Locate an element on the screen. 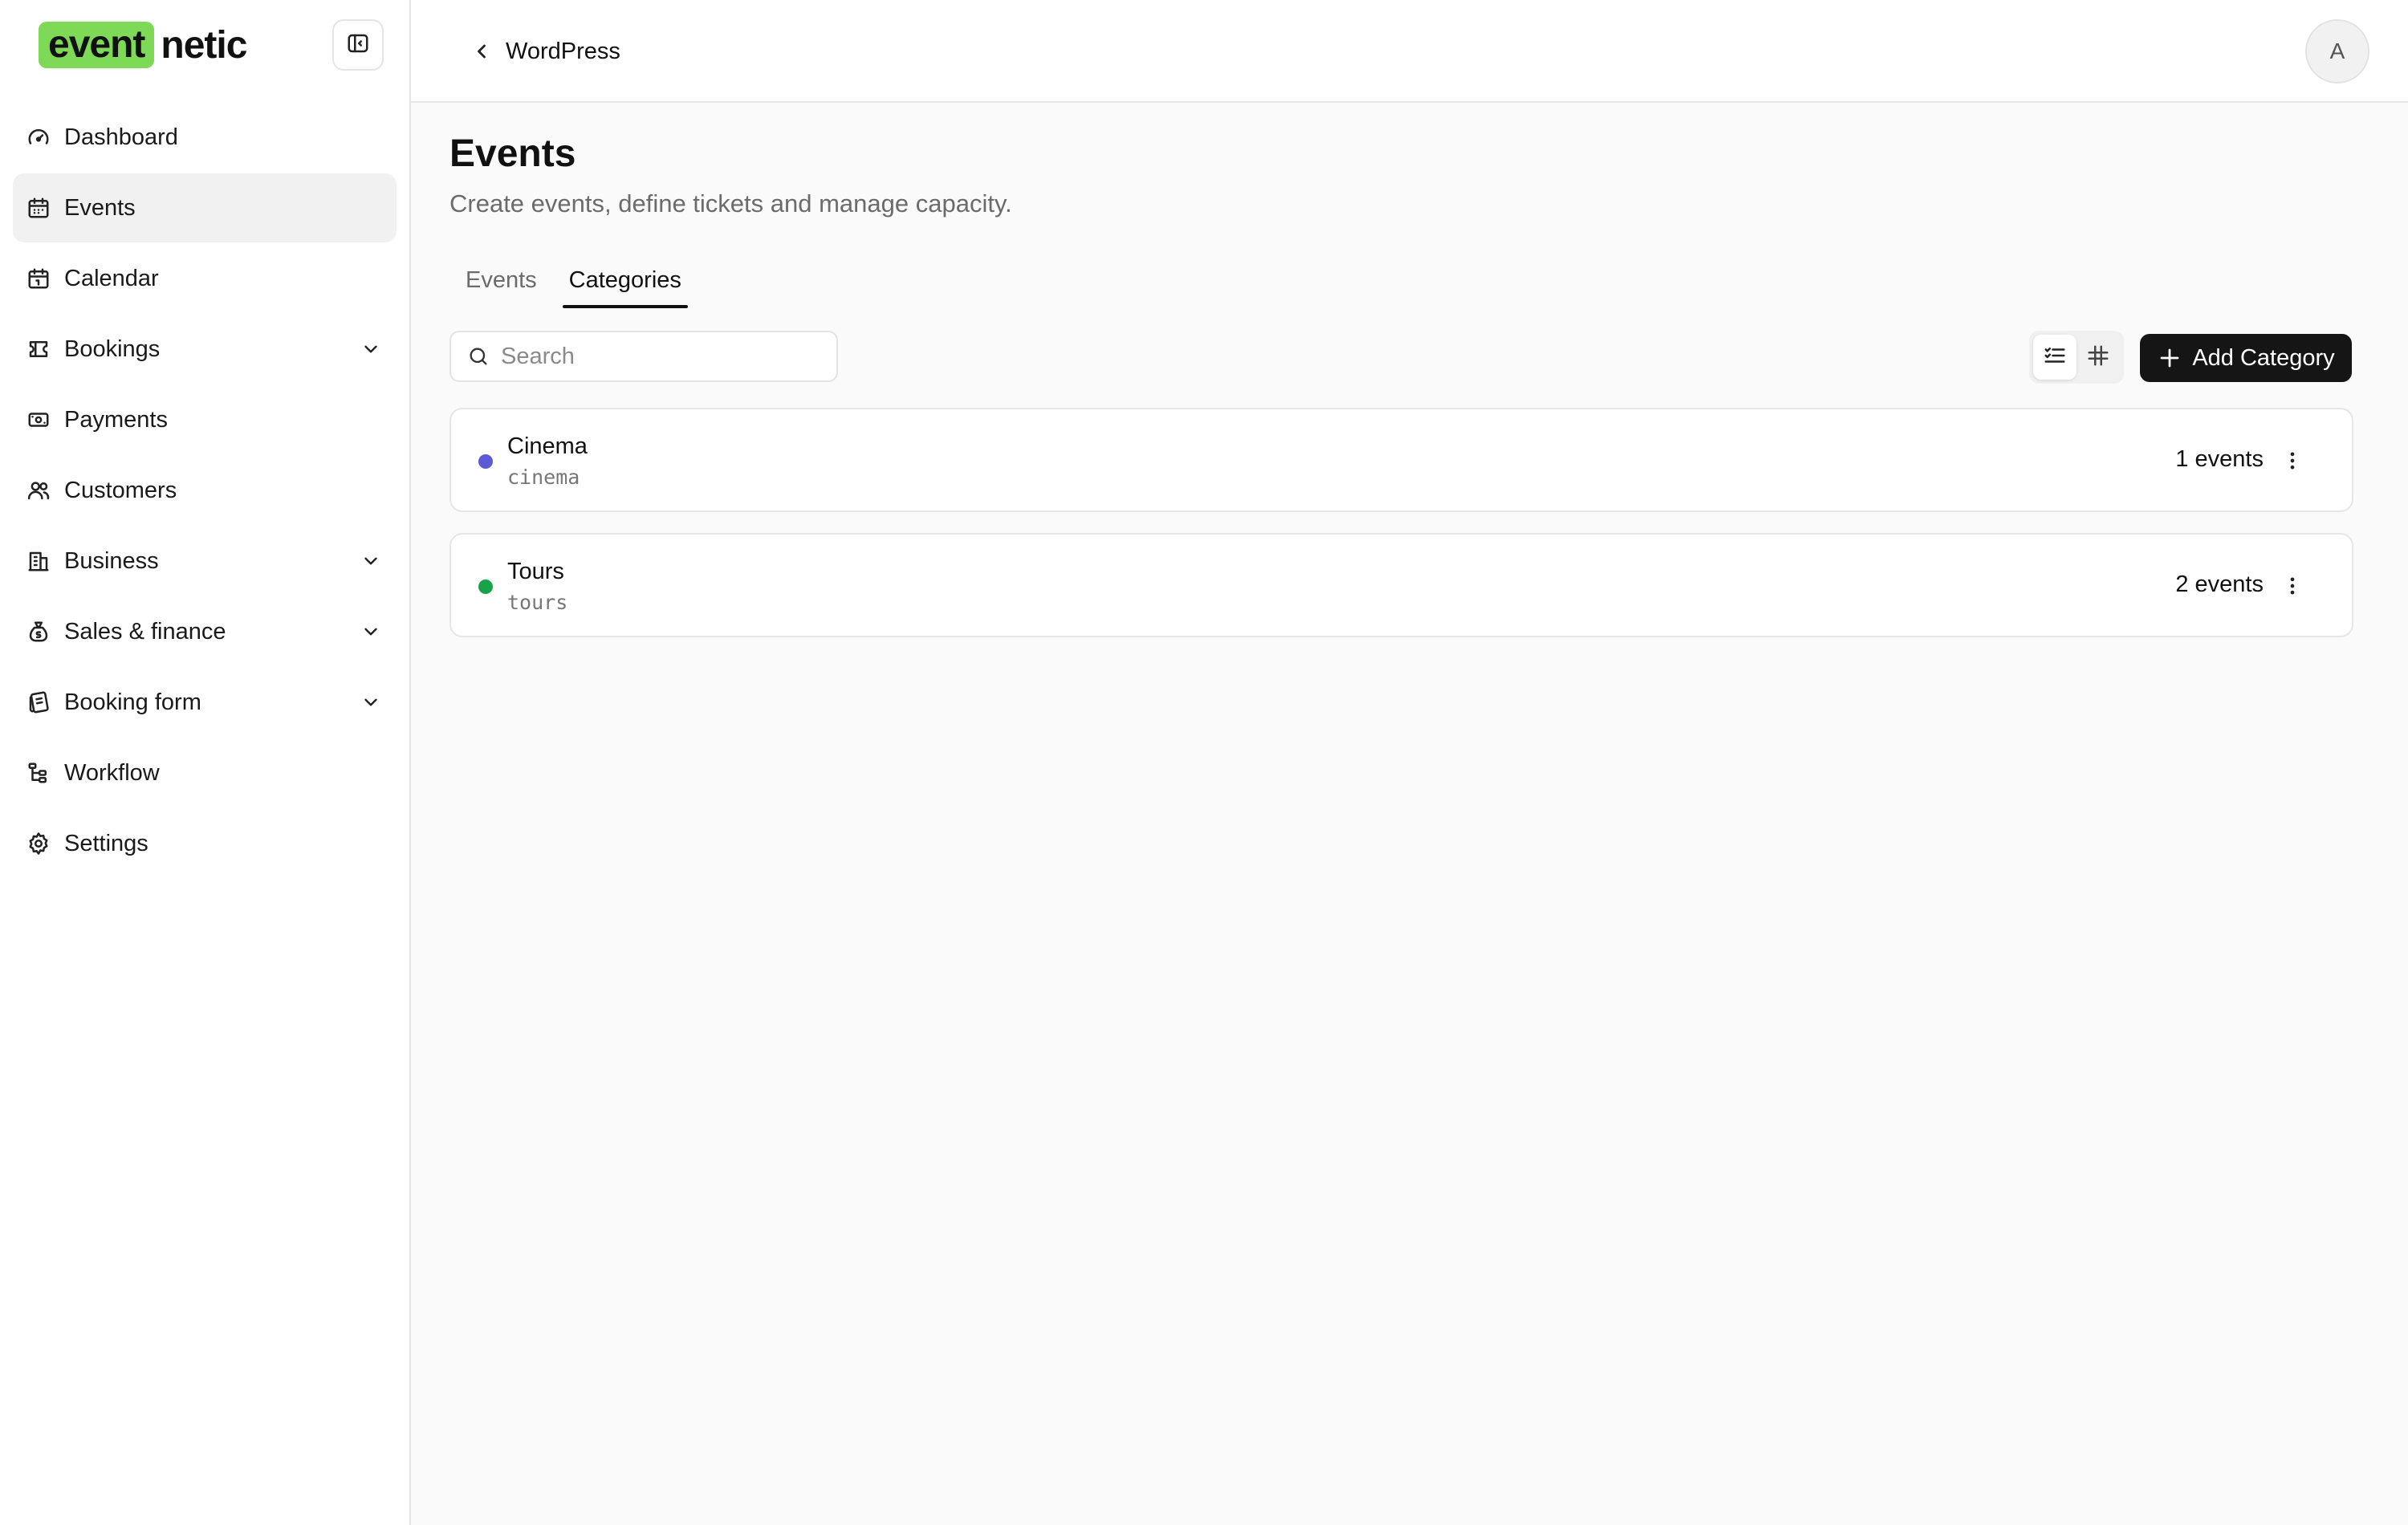 This screenshot has width=2408, height=1525. sidebar-item-customers: Customers is located at coordinates (205, 491).